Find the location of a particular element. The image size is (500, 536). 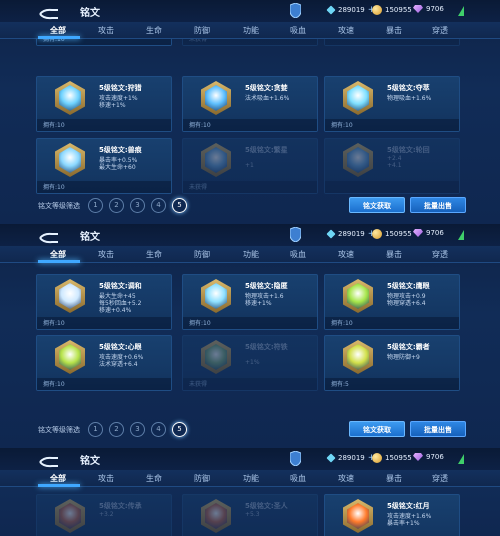

rune-stat: +4.1 is located at coordinates (394, 165).